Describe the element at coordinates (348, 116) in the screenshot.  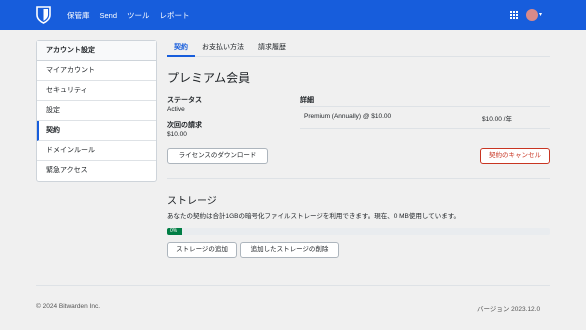
I see `line-item-description: Premium (Annually) @ $10.00` at that location.